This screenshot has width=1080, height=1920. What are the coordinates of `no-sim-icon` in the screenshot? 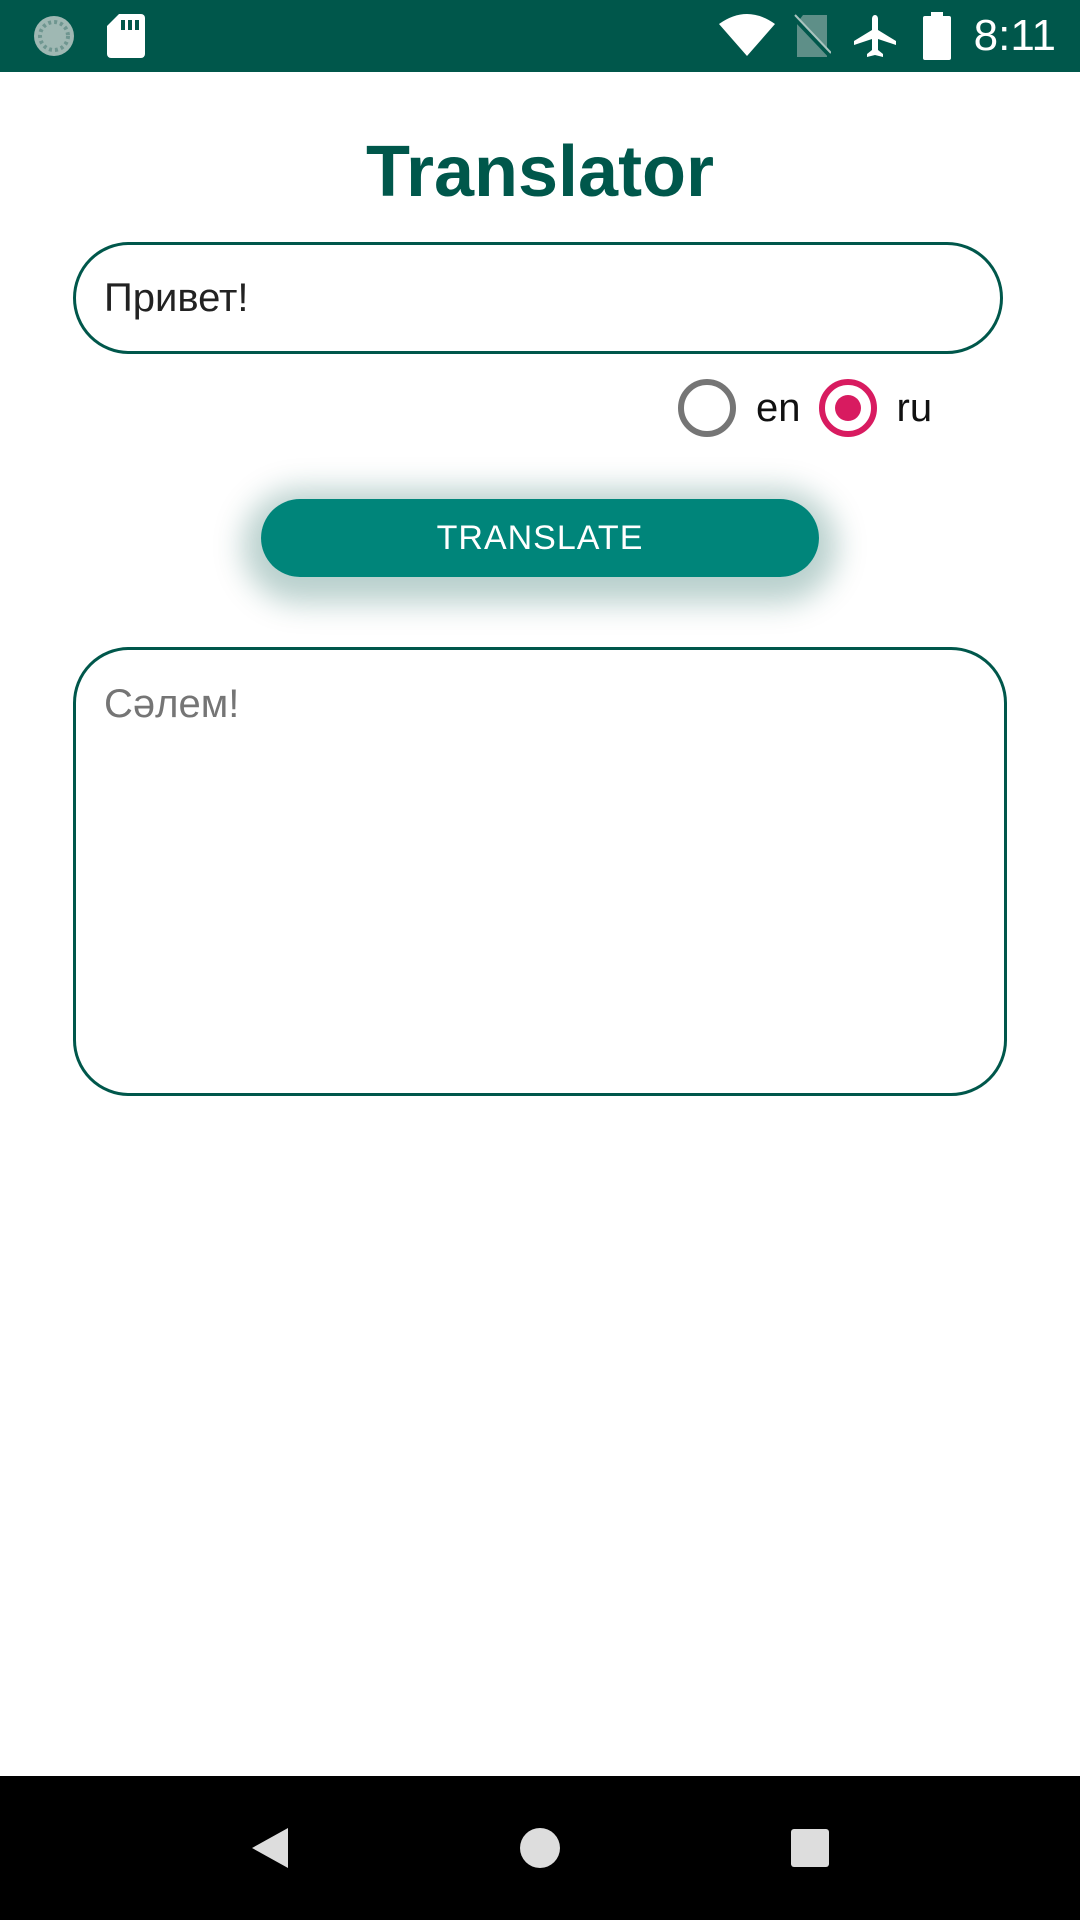 It's located at (812, 36).